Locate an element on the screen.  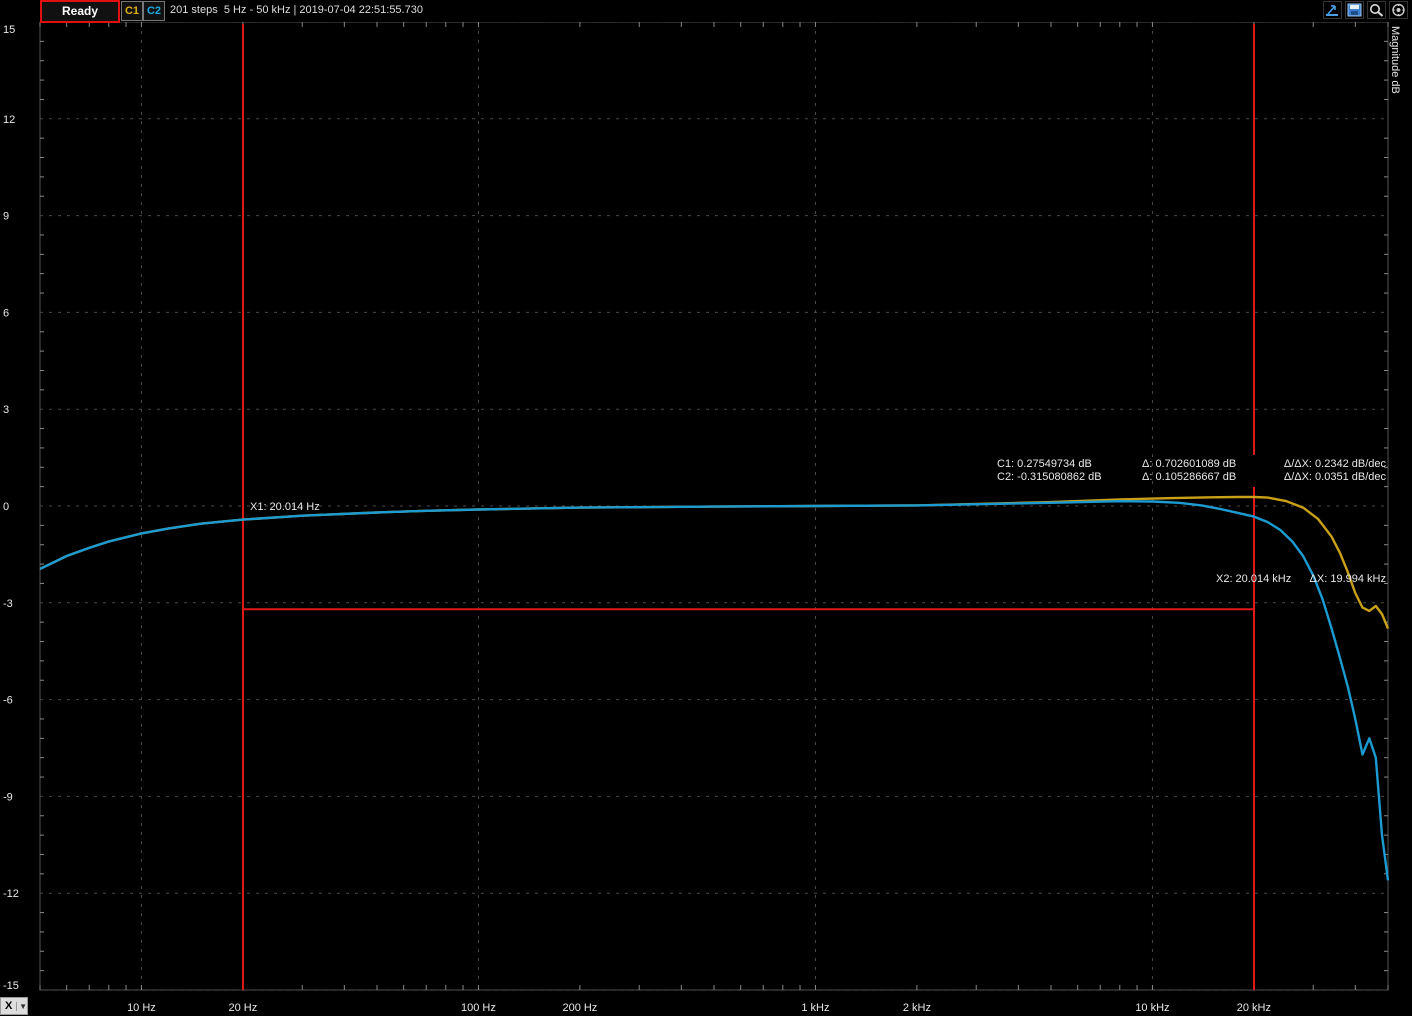
x-tick-label: 200 Hz is located at coordinates (579, 1008).